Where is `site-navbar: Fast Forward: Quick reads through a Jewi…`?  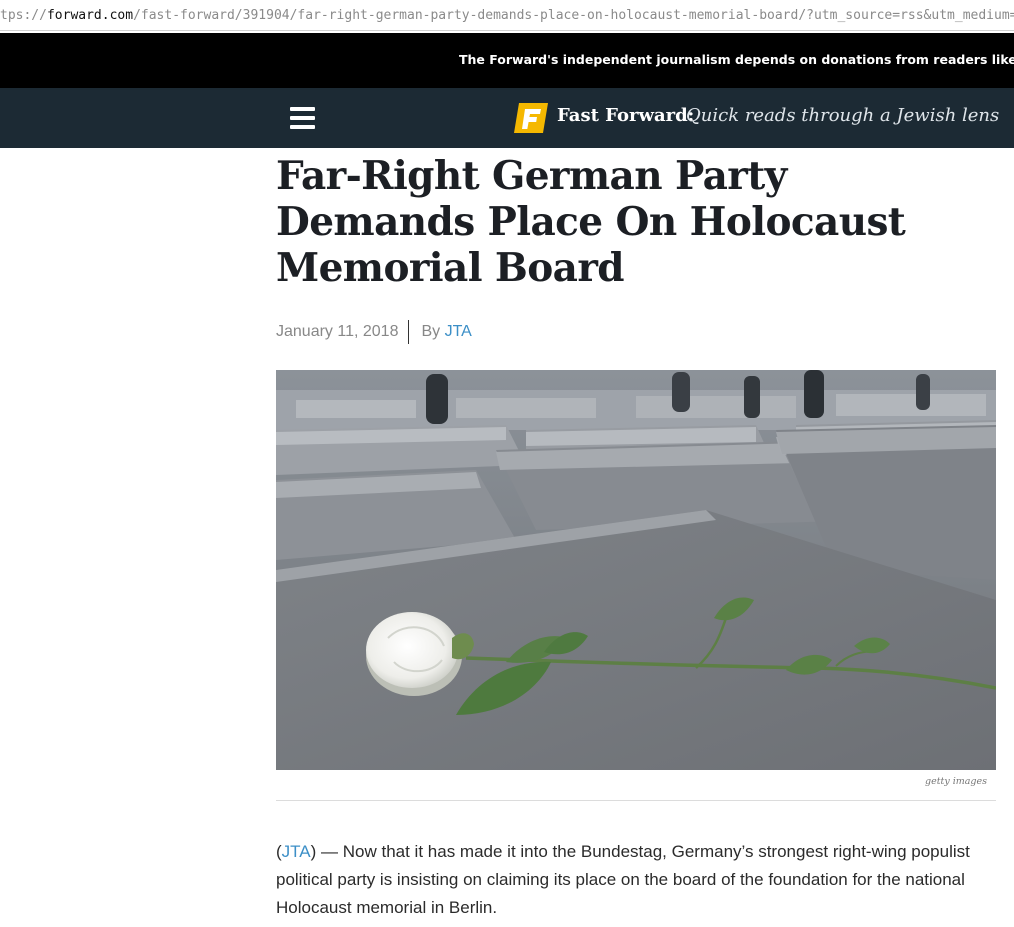 site-navbar: Fast Forward: Quick reads through a Jewi… is located at coordinates (507, 118).